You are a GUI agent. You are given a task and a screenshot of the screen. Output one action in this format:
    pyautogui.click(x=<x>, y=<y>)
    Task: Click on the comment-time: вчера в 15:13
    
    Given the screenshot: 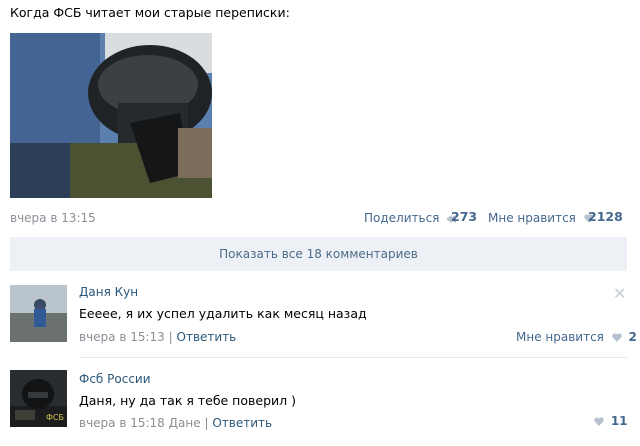 What is the action you would take?
    pyautogui.click(x=122, y=337)
    